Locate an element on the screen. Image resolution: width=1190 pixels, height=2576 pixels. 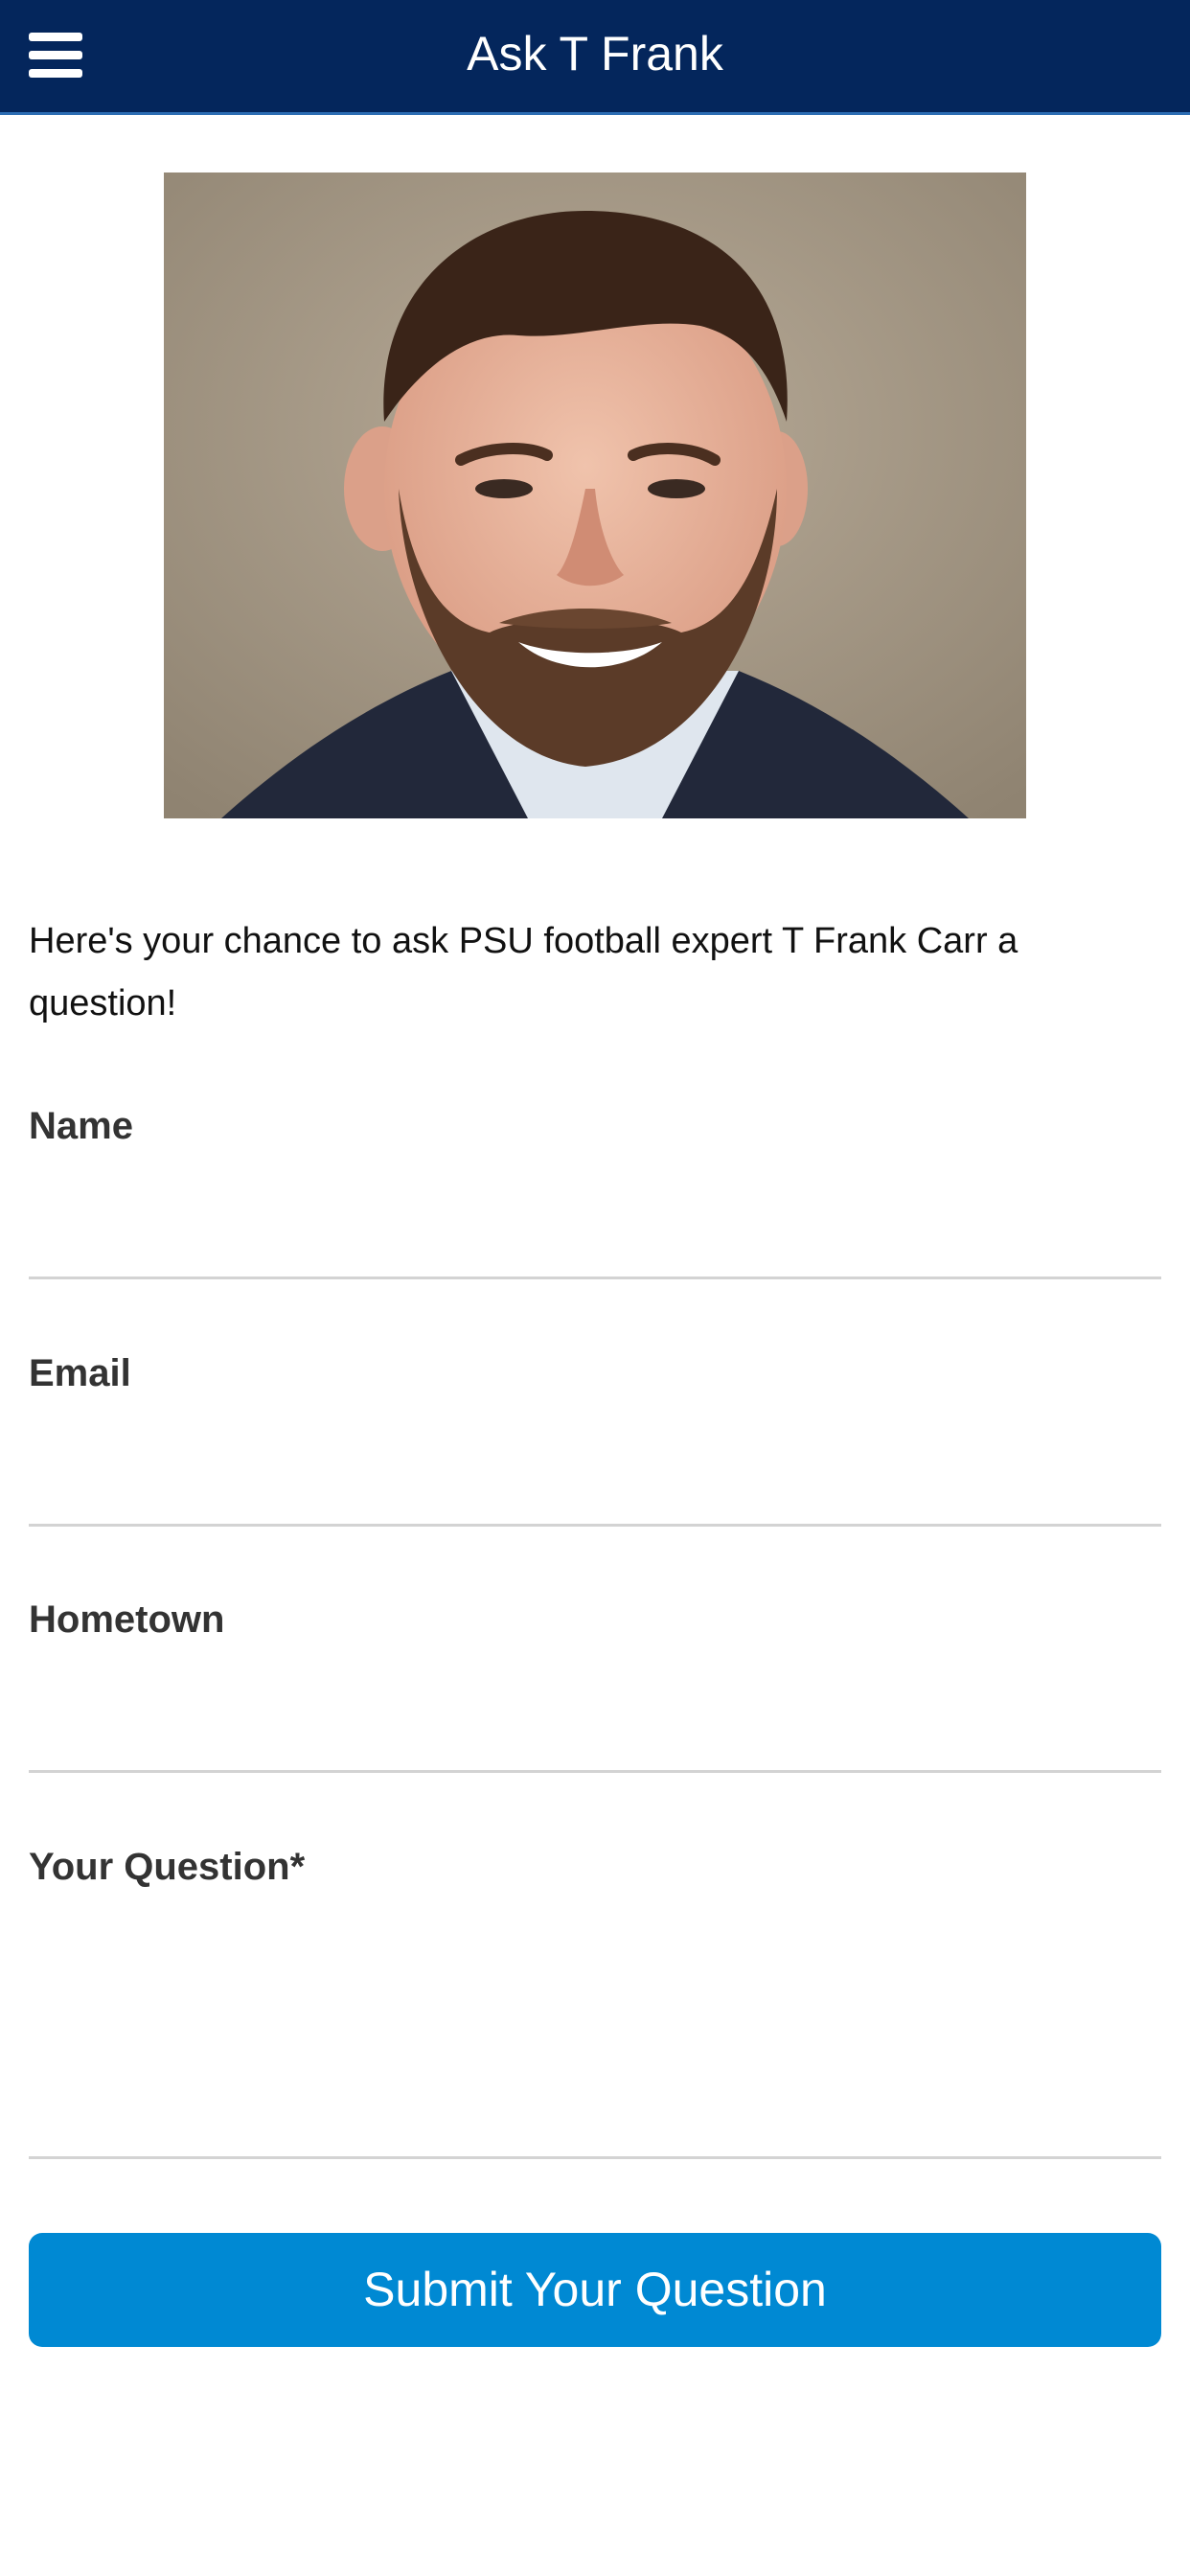
hometown-label: Hometown is located at coordinates (127, 1619).